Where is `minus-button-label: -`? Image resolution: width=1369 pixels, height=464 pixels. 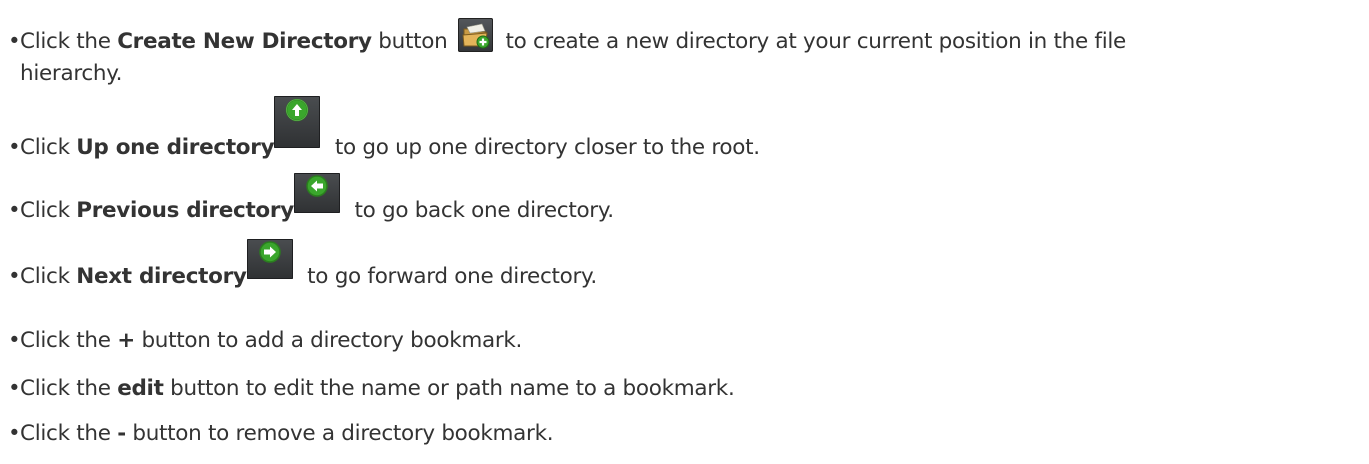 minus-button-label: - is located at coordinates (121, 433).